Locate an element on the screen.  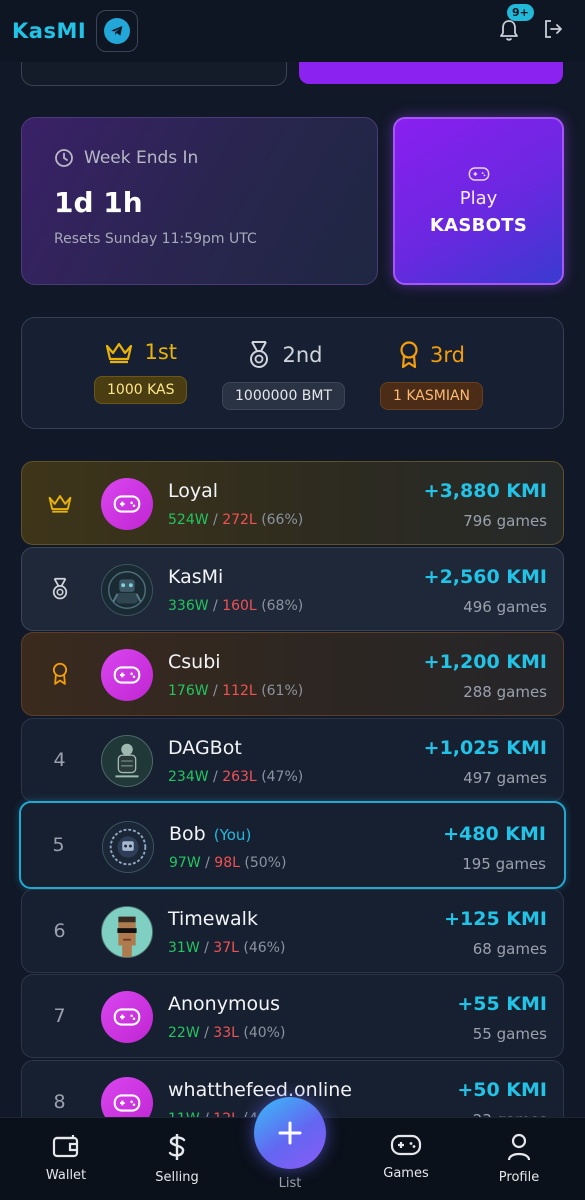
player-score: +50 KMI is located at coordinates (502, 1090).